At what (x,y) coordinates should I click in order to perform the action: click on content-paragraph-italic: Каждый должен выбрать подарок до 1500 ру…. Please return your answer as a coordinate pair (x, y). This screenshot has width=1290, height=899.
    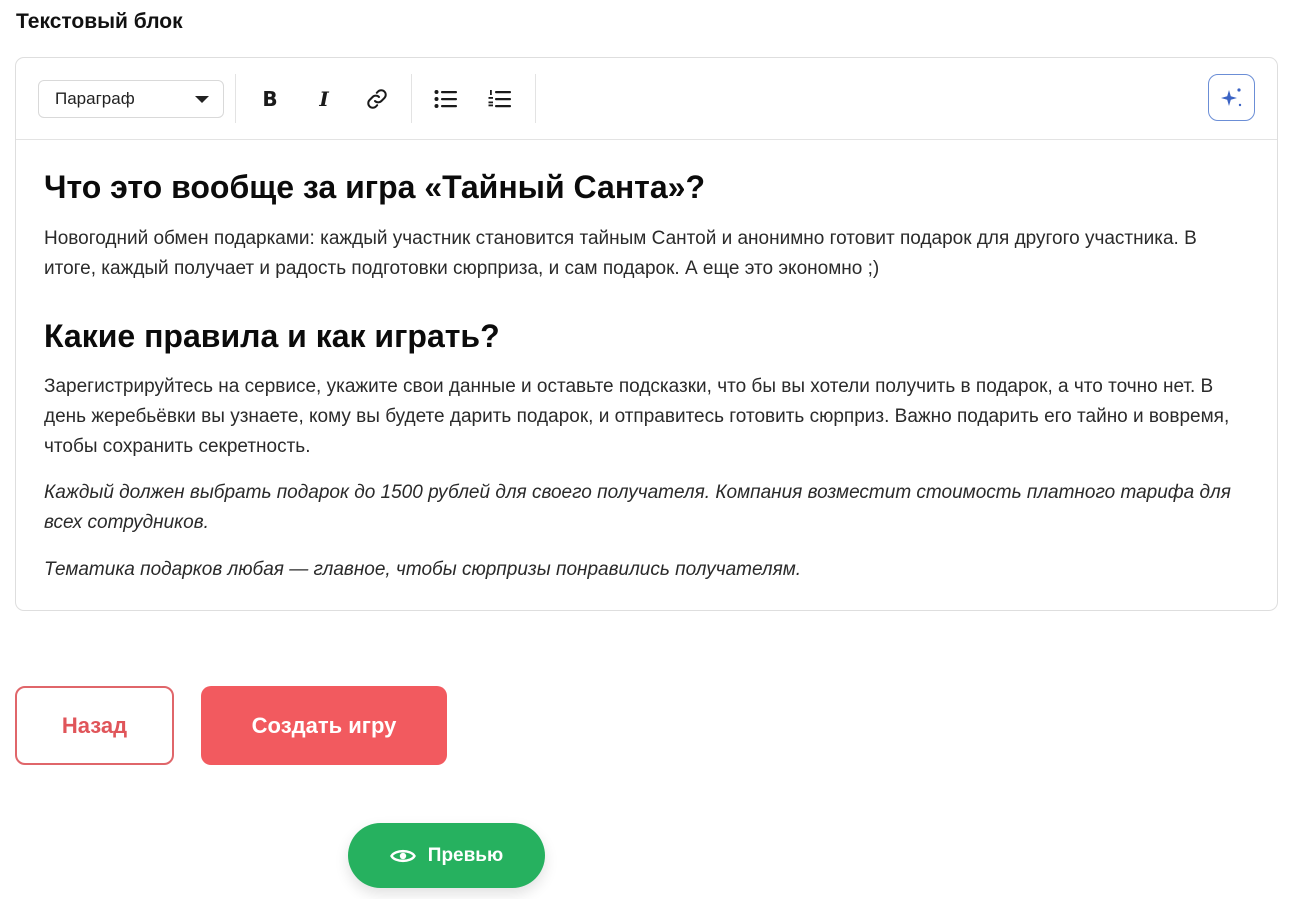
    Looking at the image, I should click on (637, 507).